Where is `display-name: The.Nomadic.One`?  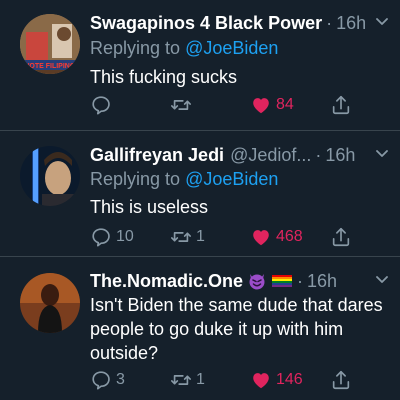 display-name: The.Nomadic.One is located at coordinates (166, 281).